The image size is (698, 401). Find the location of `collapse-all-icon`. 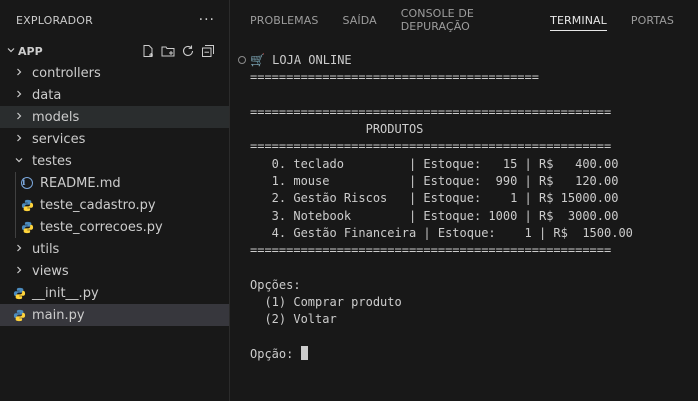

collapse-all-icon is located at coordinates (208, 51).